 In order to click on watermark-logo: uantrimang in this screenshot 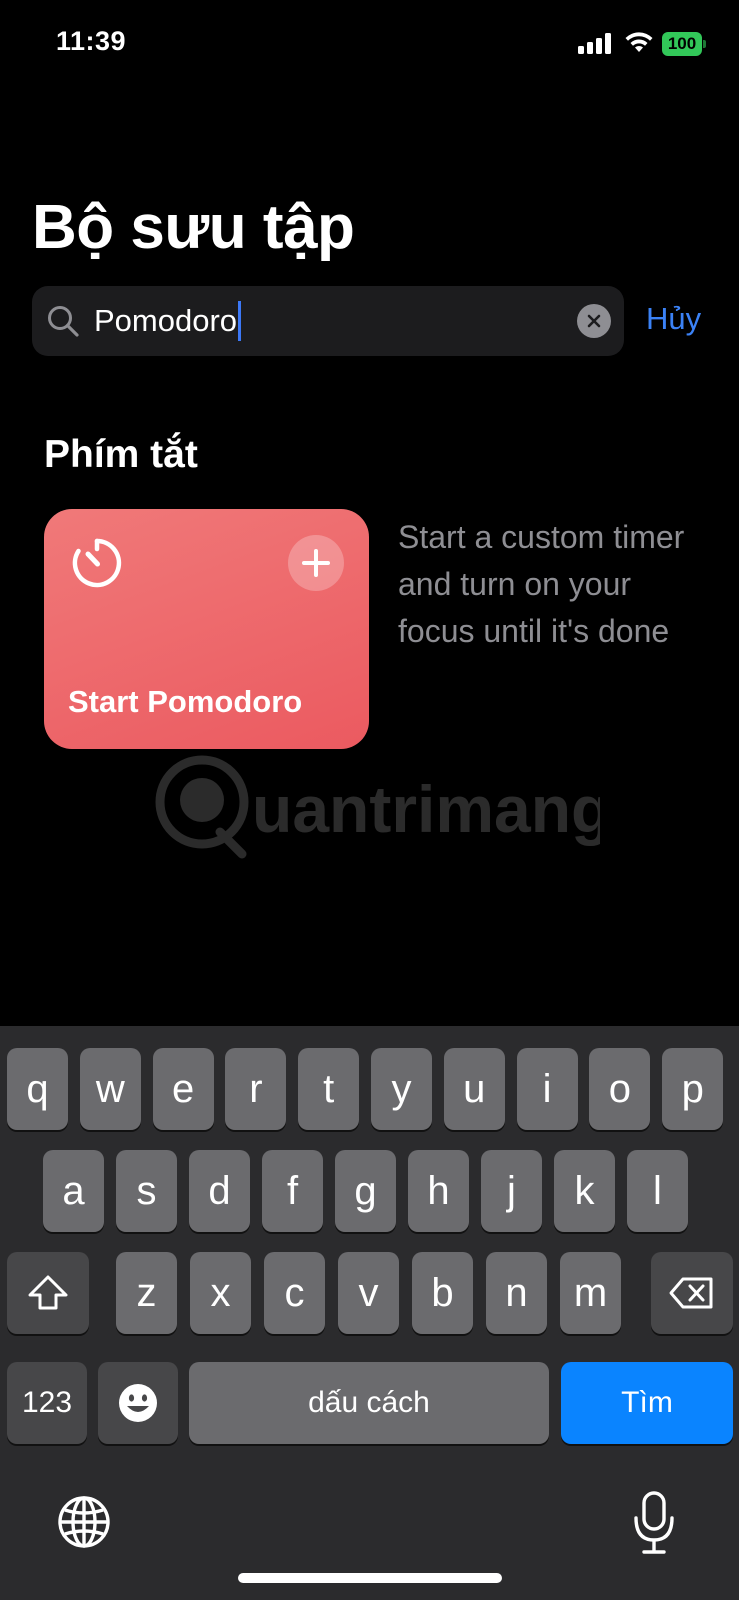, I will do `click(377, 807)`.